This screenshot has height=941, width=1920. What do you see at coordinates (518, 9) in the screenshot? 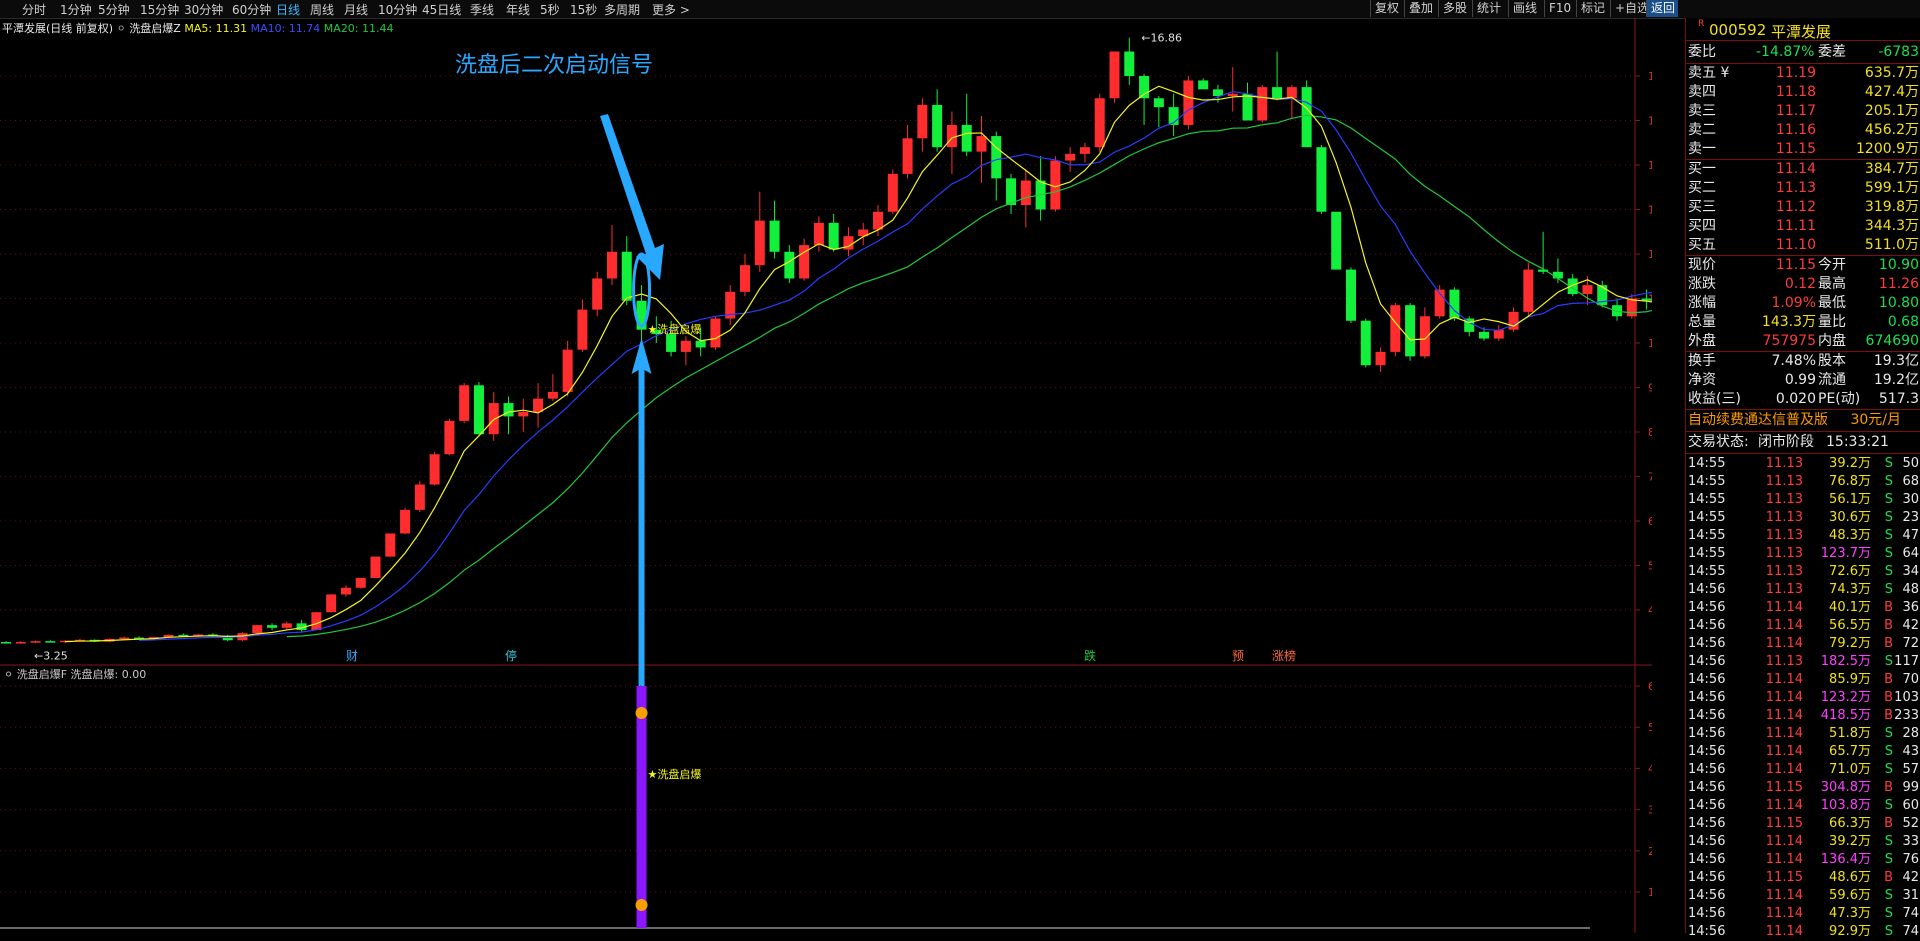
I see `period-tab-12: 年线` at bounding box center [518, 9].